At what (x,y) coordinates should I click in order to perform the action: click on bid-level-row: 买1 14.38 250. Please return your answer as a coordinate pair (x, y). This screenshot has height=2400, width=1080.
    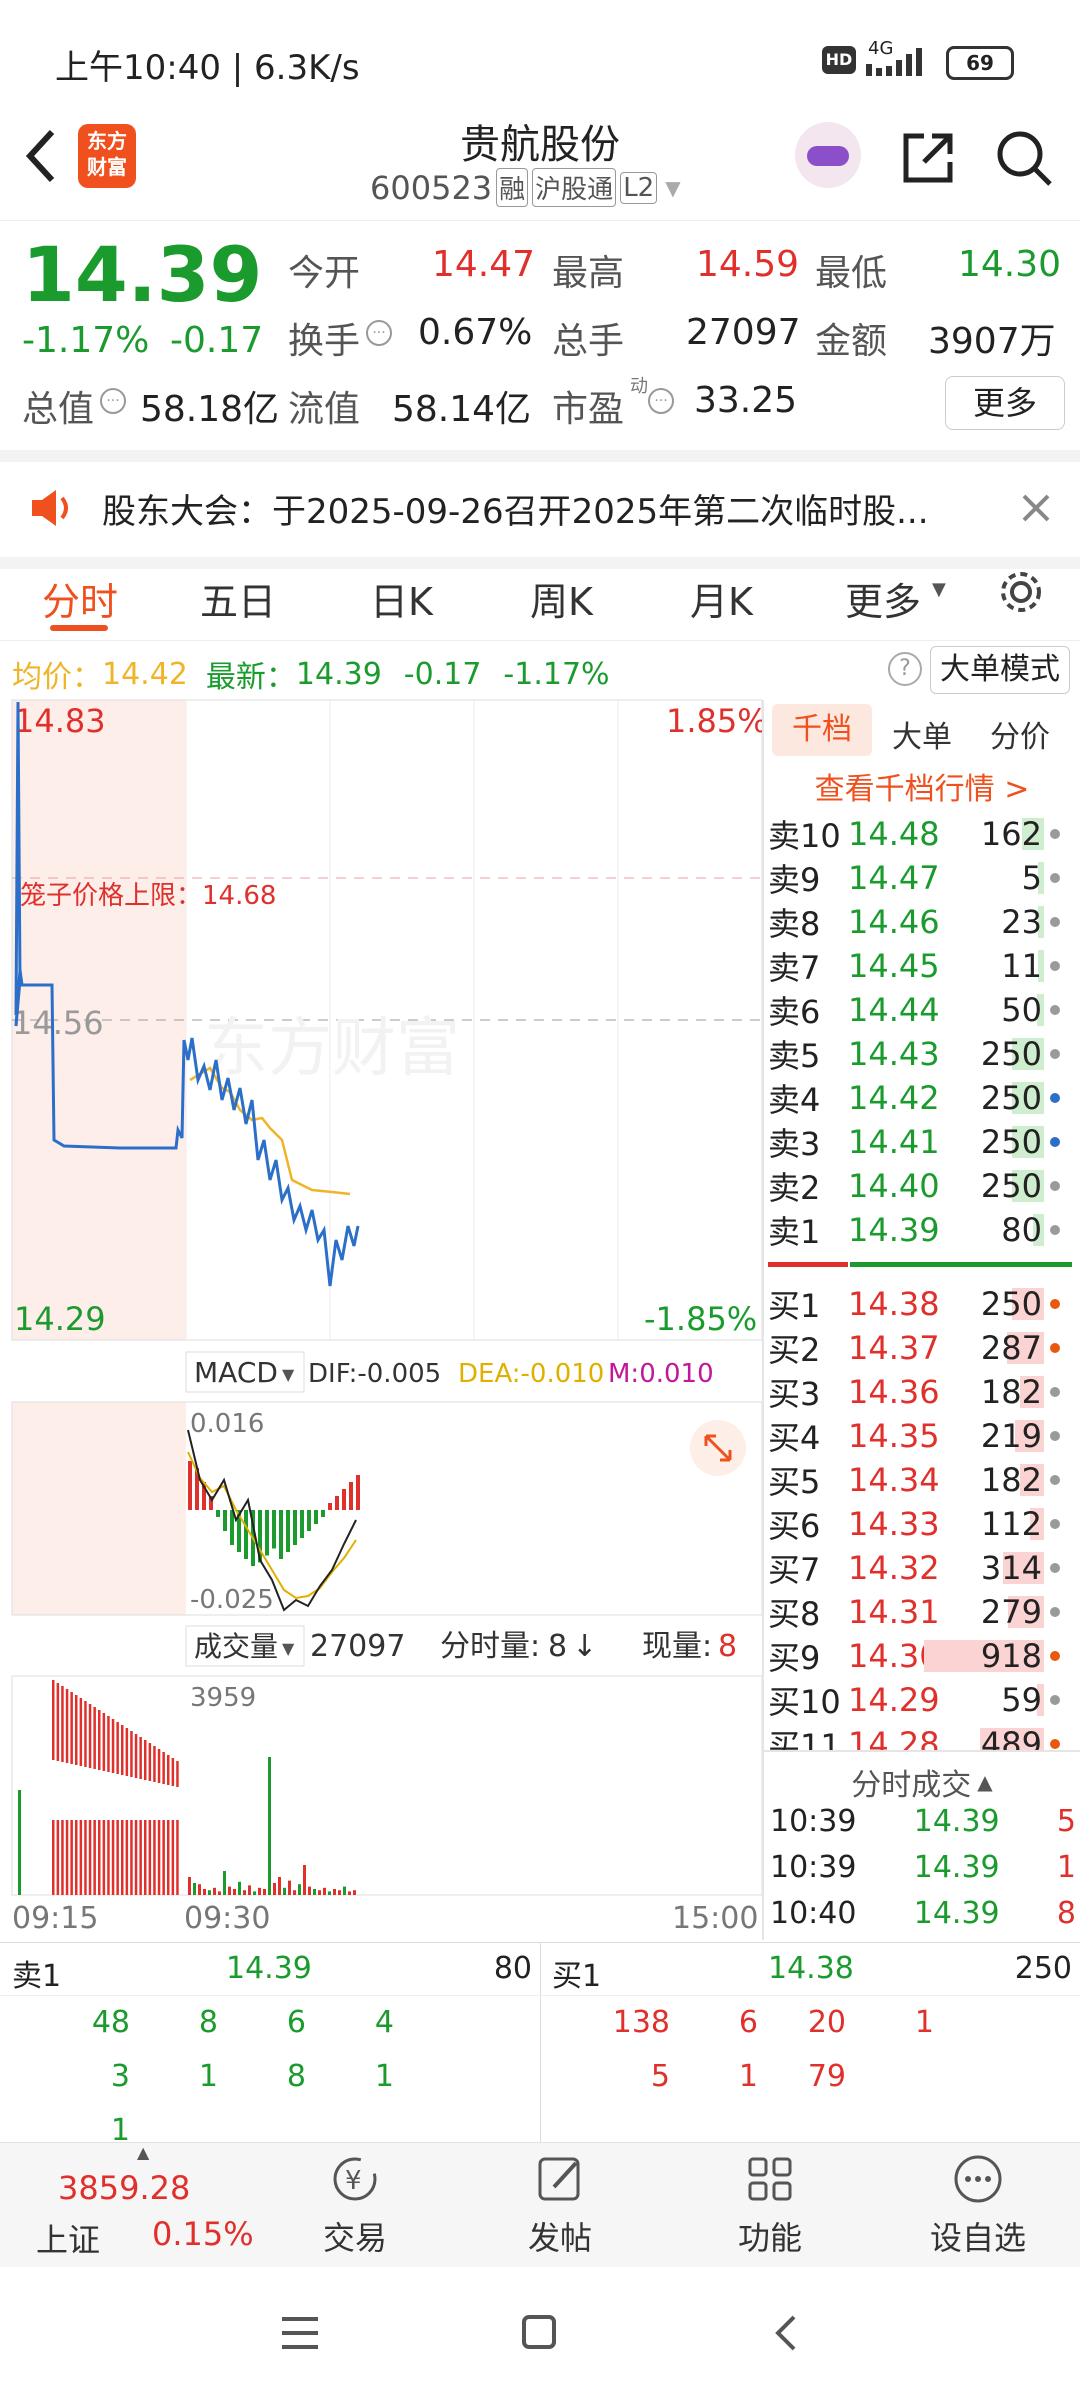
    Looking at the image, I should click on (920, 1304).